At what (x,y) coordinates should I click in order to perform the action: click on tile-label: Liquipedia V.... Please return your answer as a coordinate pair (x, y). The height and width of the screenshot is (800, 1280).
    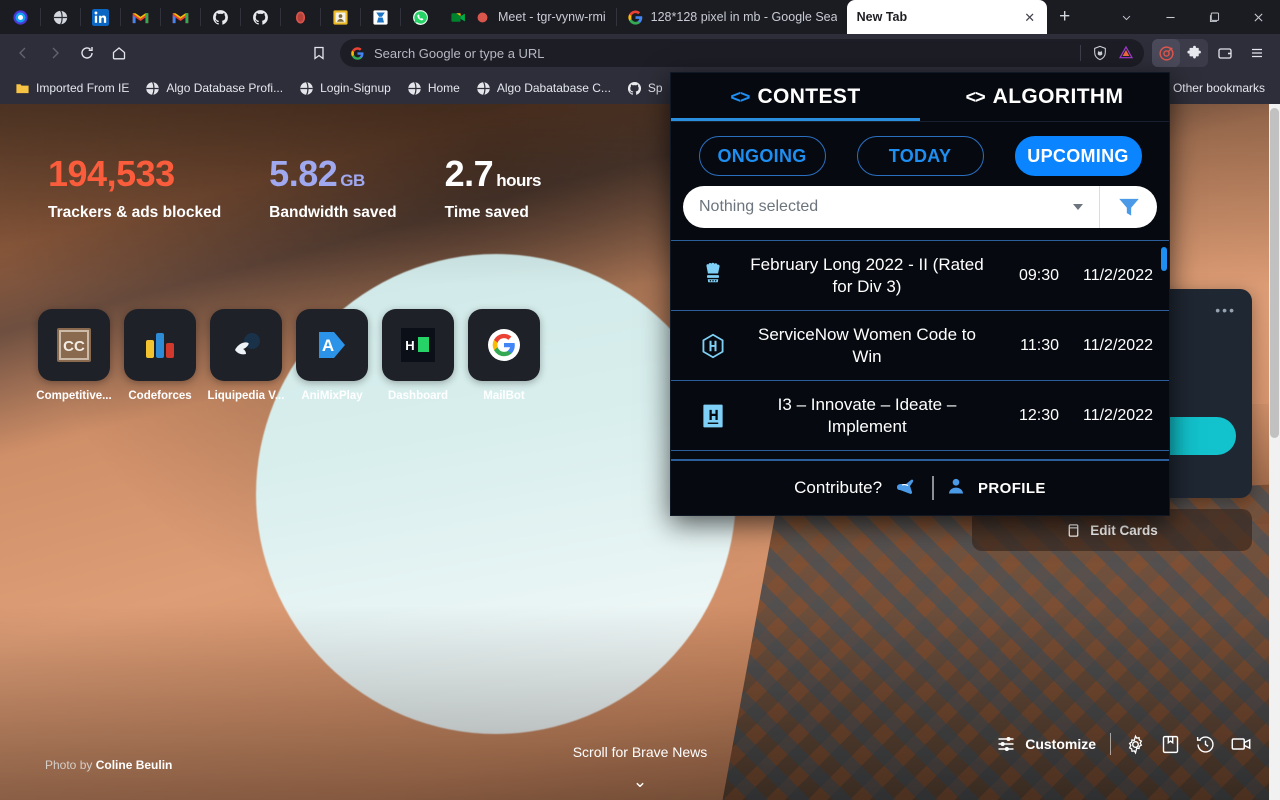
    Looking at the image, I should click on (246, 396).